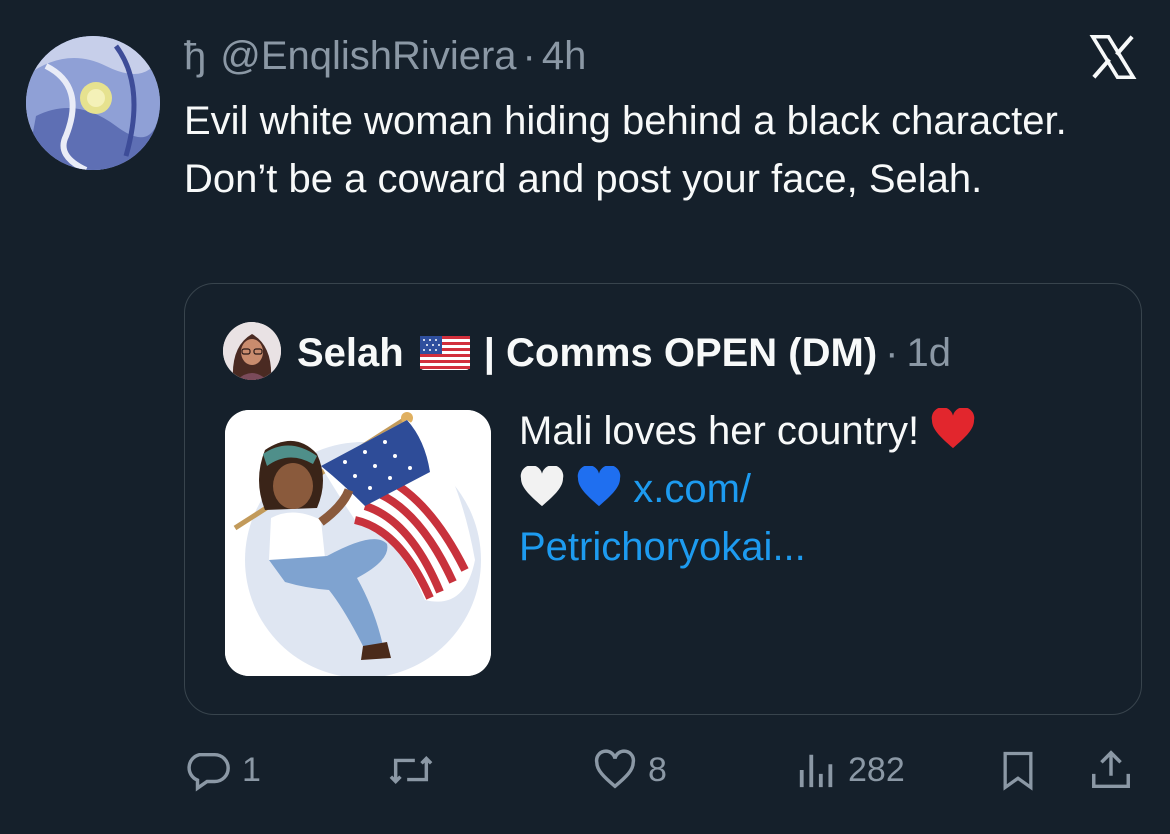  I want to click on tweet-header: ђ @EnqlishRiviera · 4h, so click(385, 56).